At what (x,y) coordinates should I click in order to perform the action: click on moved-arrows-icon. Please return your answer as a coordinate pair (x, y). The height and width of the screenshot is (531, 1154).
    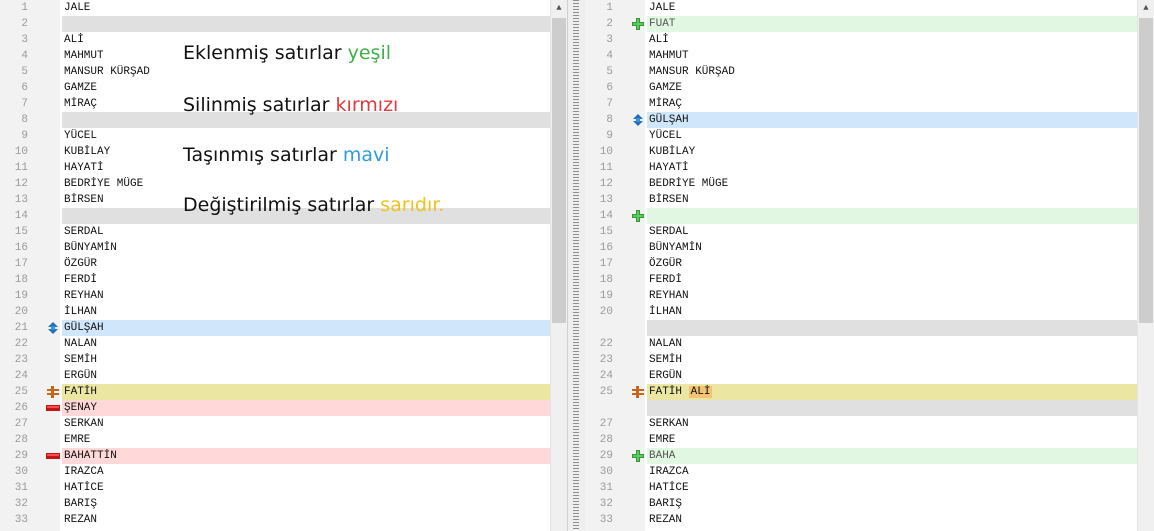
    Looking at the image, I should click on (638, 120).